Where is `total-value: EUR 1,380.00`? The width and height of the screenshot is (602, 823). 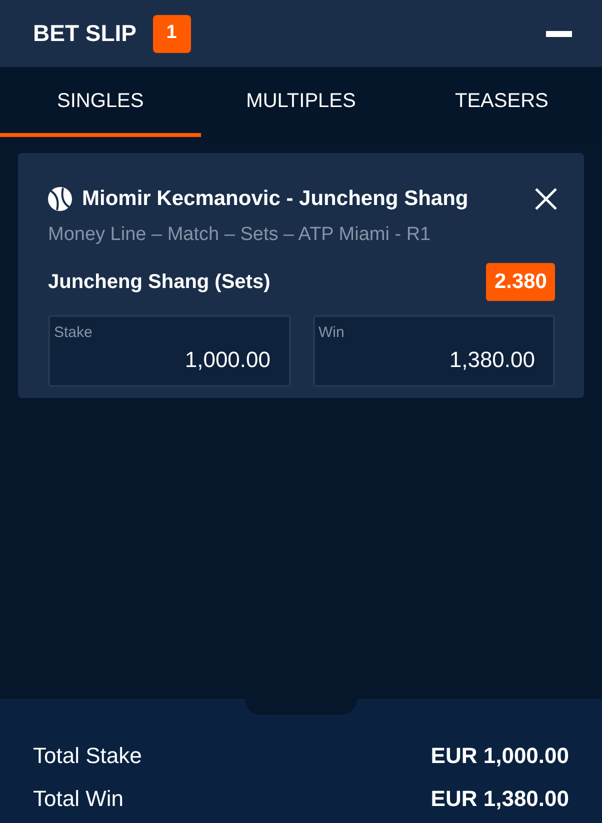
total-value: EUR 1,380.00 is located at coordinates (499, 799).